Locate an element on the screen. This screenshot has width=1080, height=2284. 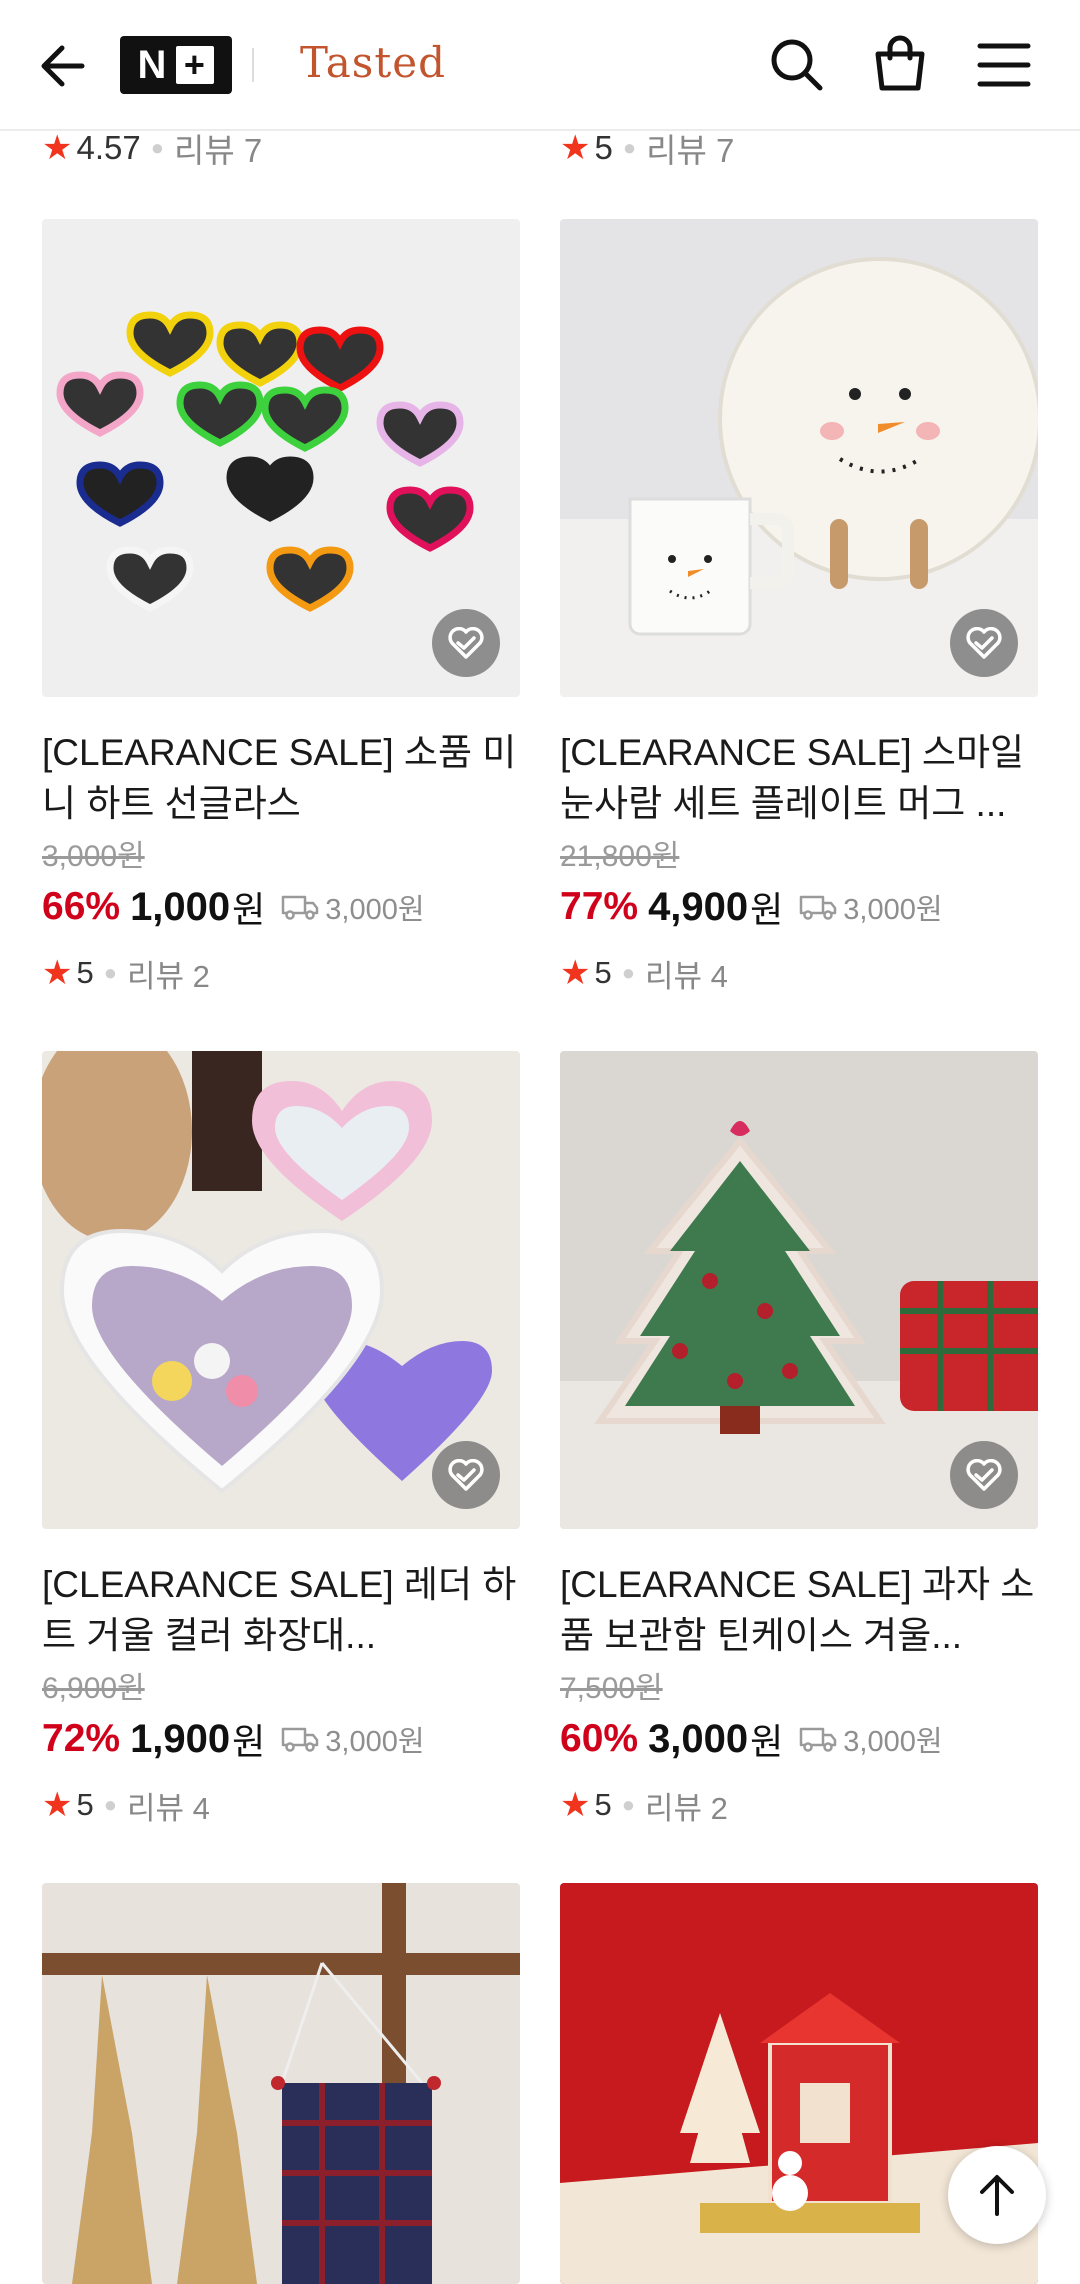
arrow-up-icon is located at coordinates (997, 2195).